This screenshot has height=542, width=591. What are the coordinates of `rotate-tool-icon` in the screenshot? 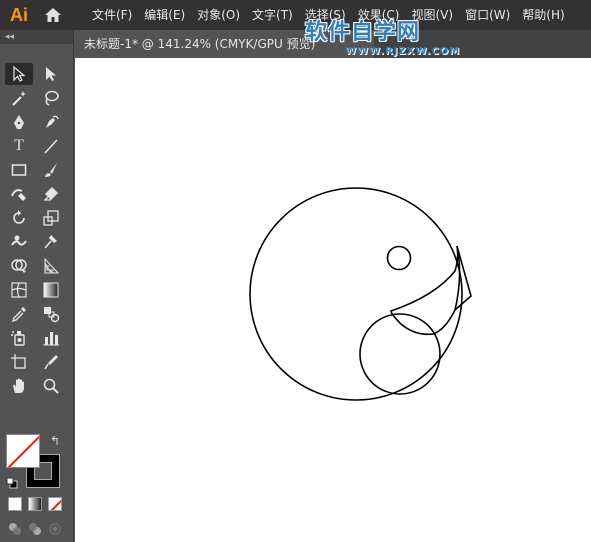 It's located at (19, 218).